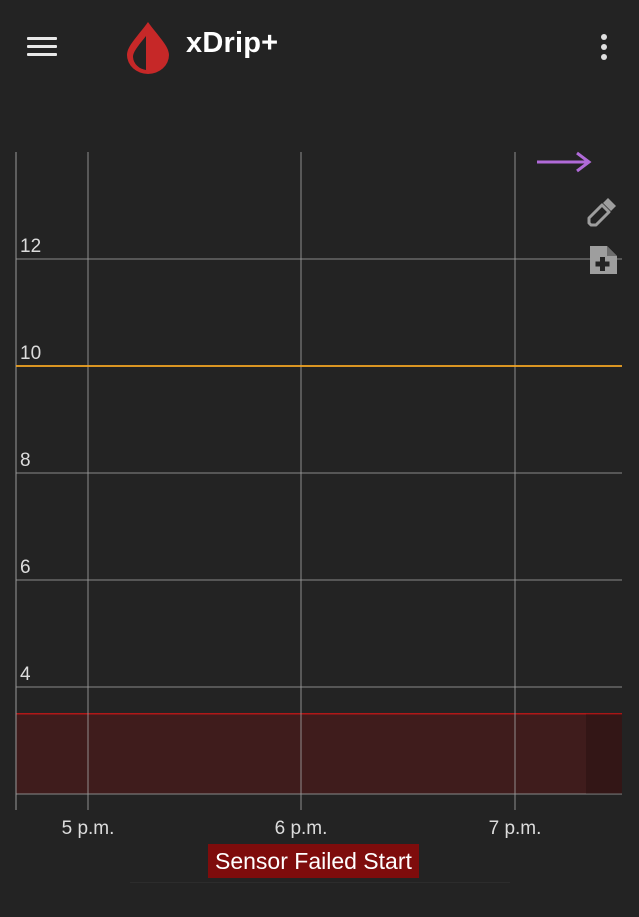 The width and height of the screenshot is (639, 917). Describe the element at coordinates (30, 353) in the screenshot. I see `y-tick-label: 10` at that location.